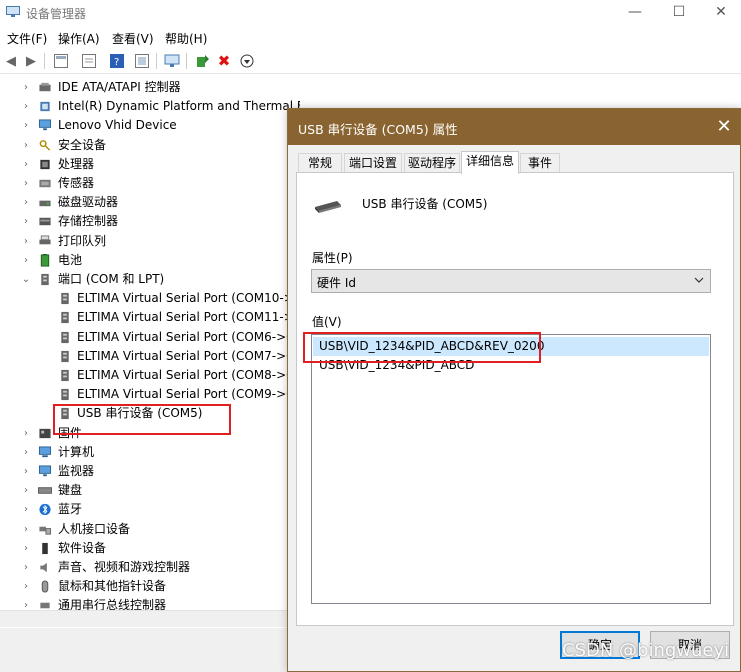  I want to click on tree-category: › 软件设备, so click(150, 548).